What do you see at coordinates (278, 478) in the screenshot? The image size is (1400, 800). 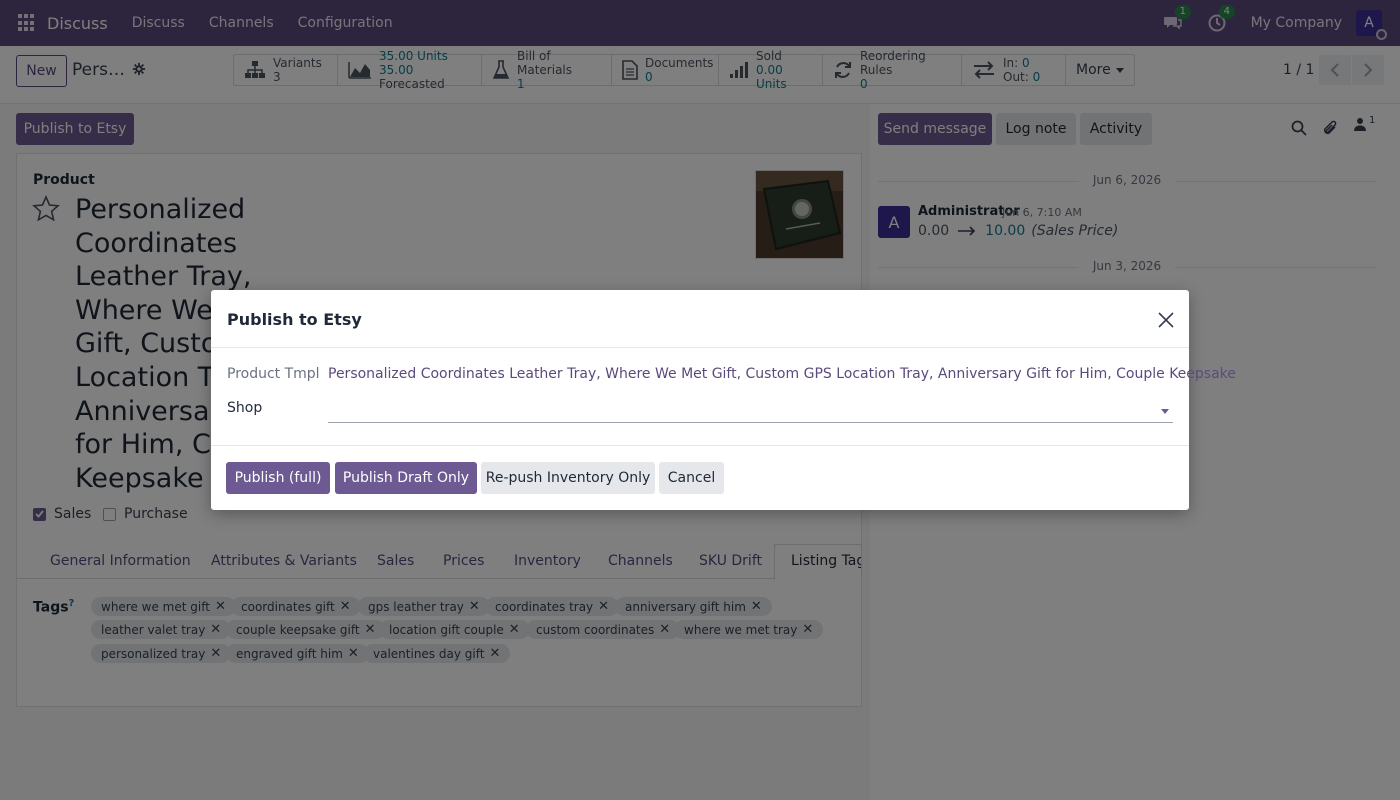 I see `publish-full-button: Publish (full)` at bounding box center [278, 478].